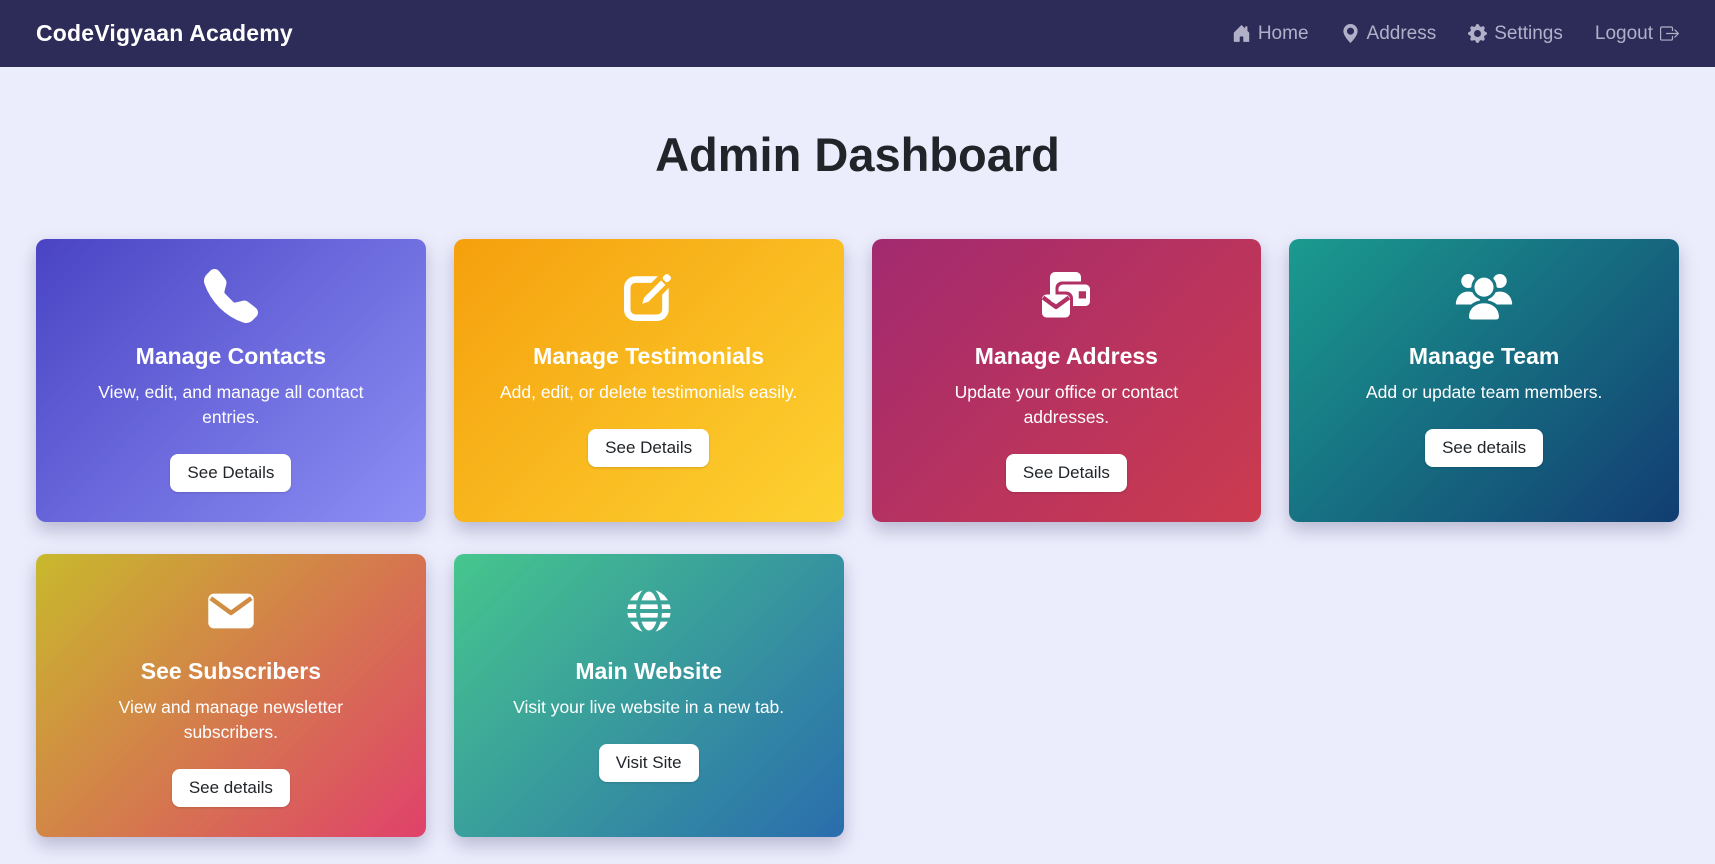 Image resolution: width=1715 pixels, height=864 pixels. Describe the element at coordinates (231, 356) in the screenshot. I see `card-title: Manage Contacts` at that location.